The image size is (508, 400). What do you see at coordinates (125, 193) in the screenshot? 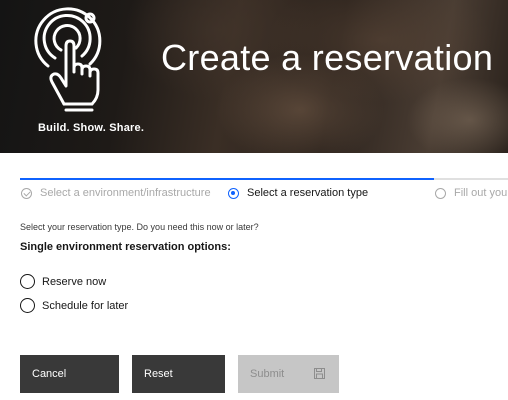
I see `progress-step-label: Select a environment/infrastructure` at bounding box center [125, 193].